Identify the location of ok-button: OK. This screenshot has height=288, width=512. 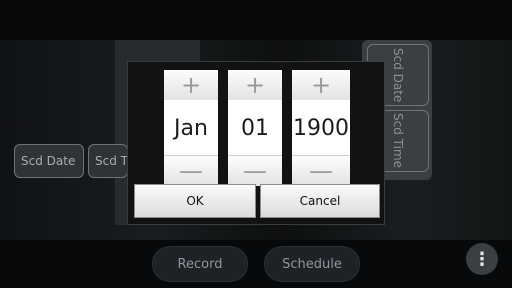
(195, 201).